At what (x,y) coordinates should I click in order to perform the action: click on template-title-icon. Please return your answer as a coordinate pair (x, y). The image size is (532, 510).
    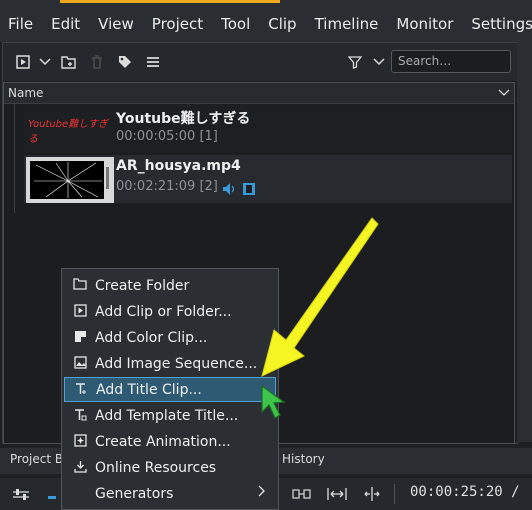
    Looking at the image, I should click on (80, 416).